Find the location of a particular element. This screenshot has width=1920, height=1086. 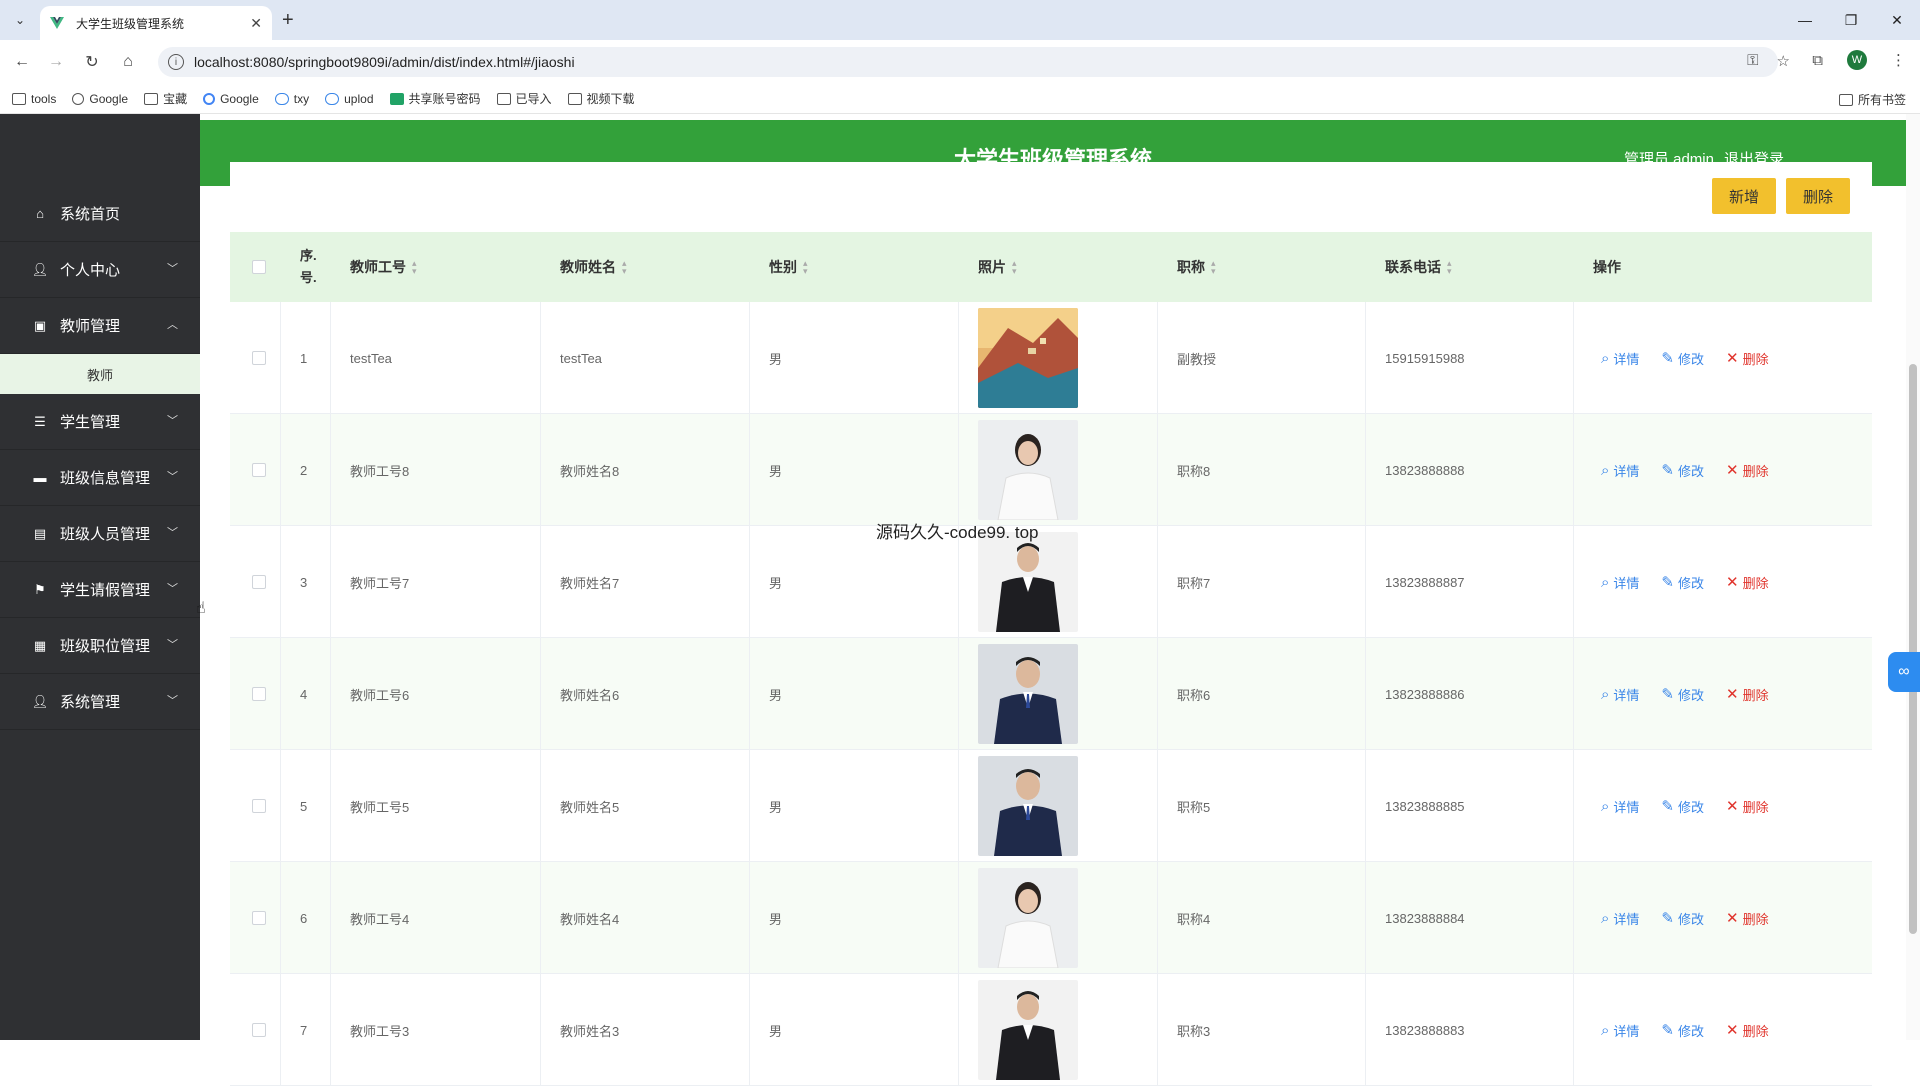

bookmark-item: 已导入 is located at coordinates (524, 98).